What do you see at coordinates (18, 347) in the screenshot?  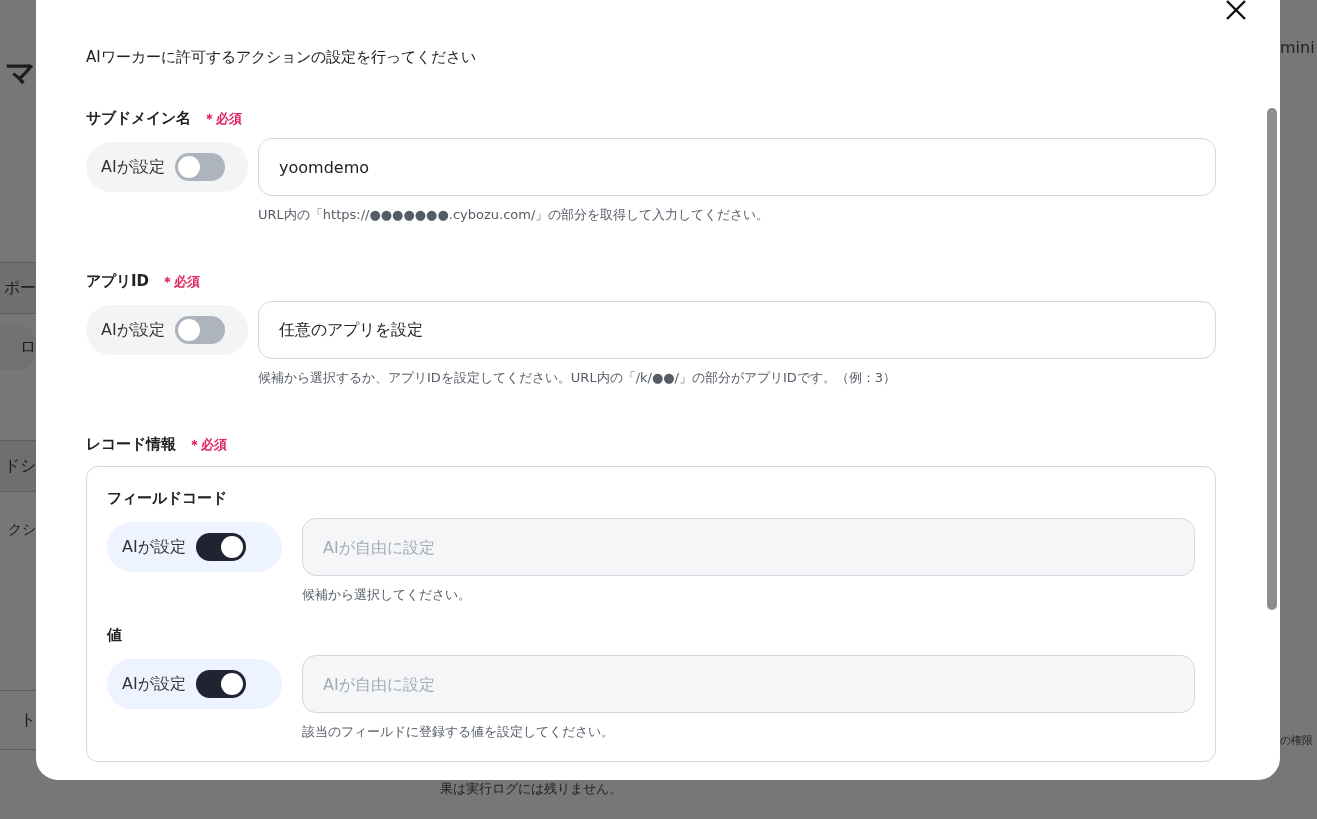 I see `background-item: ロ` at bounding box center [18, 347].